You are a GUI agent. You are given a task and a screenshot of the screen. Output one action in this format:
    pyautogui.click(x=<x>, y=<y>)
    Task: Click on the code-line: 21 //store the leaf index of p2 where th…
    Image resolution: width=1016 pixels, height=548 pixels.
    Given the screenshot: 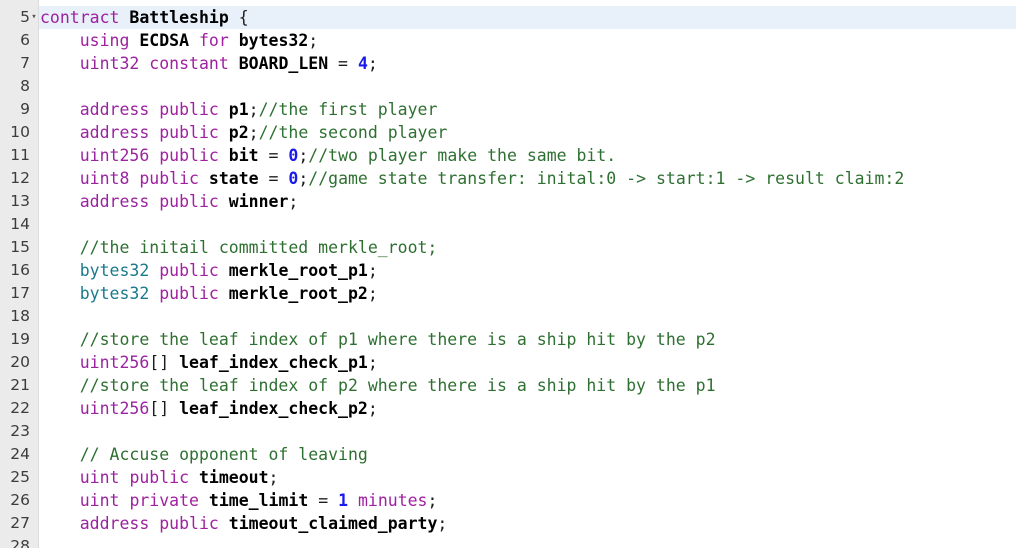 What is the action you would take?
    pyautogui.click(x=508, y=385)
    